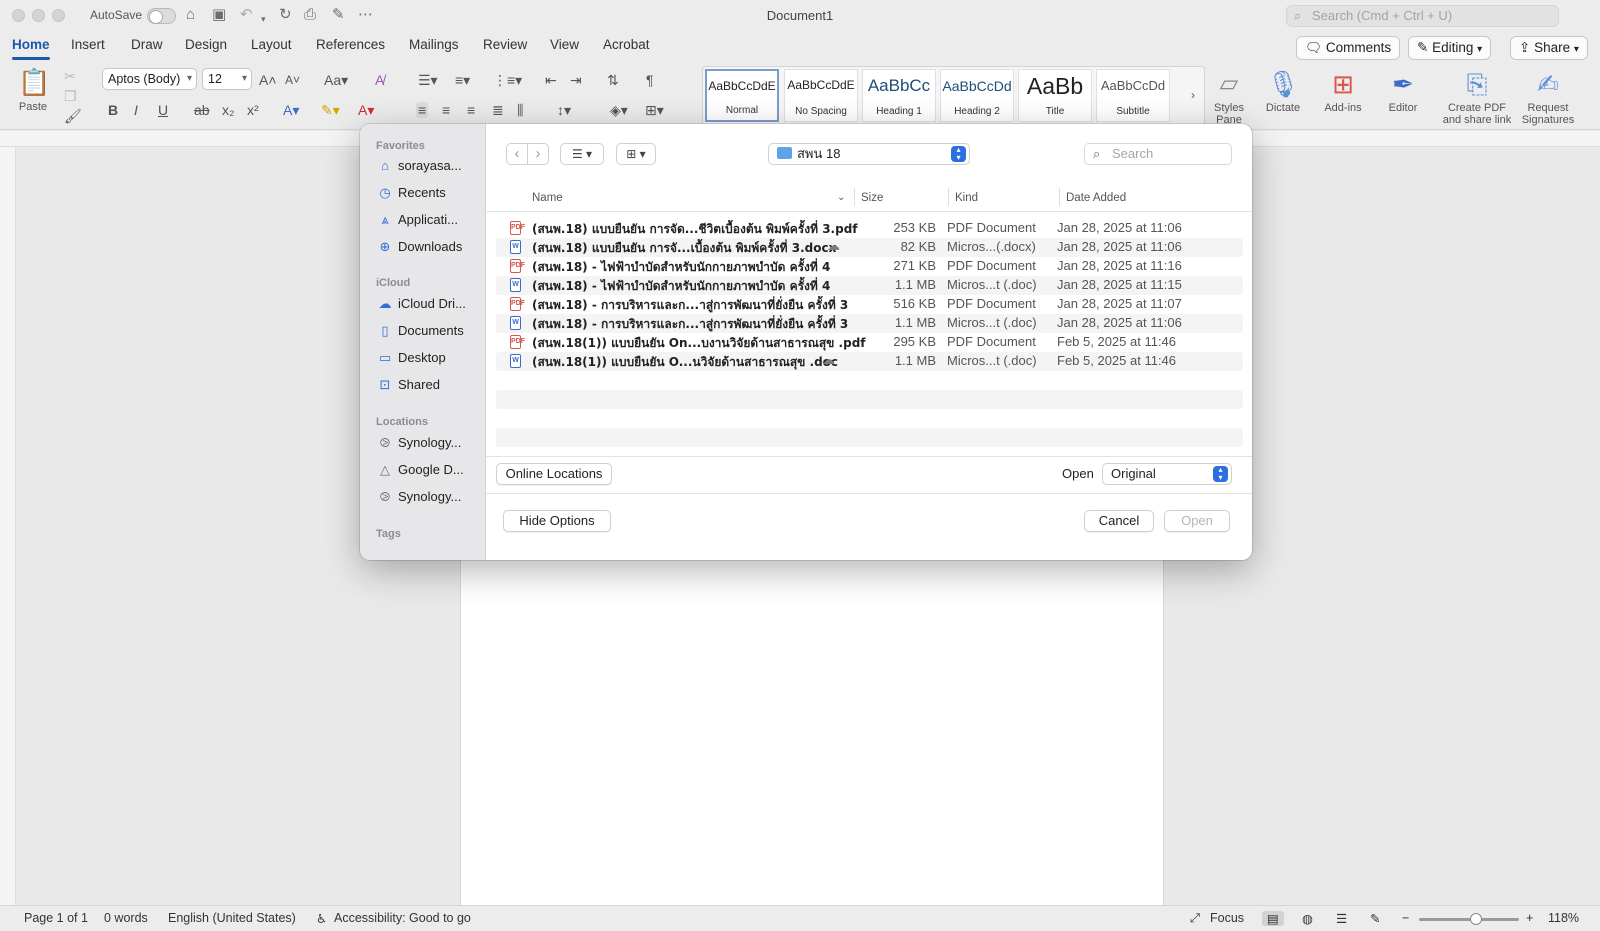 The image size is (1600, 931). Describe the element at coordinates (517, 154) in the screenshot. I see `back-button: ‹` at that location.